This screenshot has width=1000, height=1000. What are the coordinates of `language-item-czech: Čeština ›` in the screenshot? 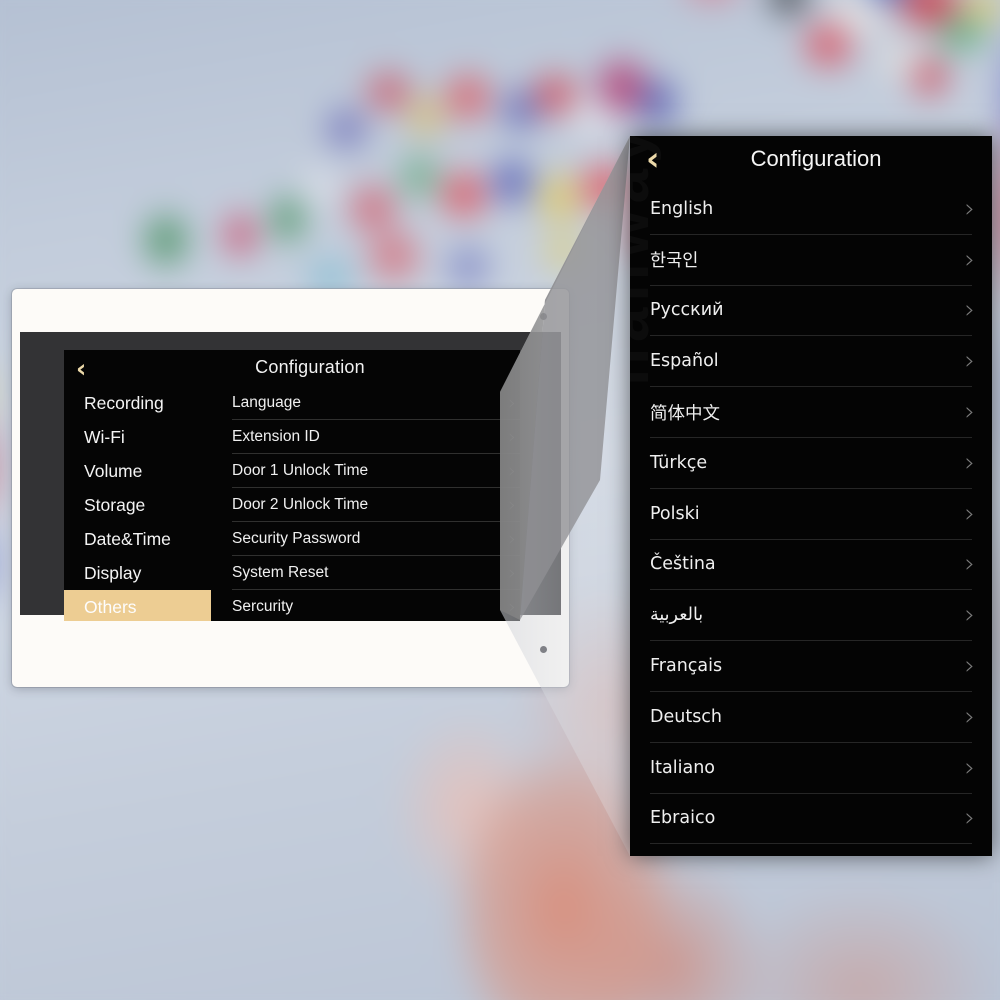 It's located at (812, 565).